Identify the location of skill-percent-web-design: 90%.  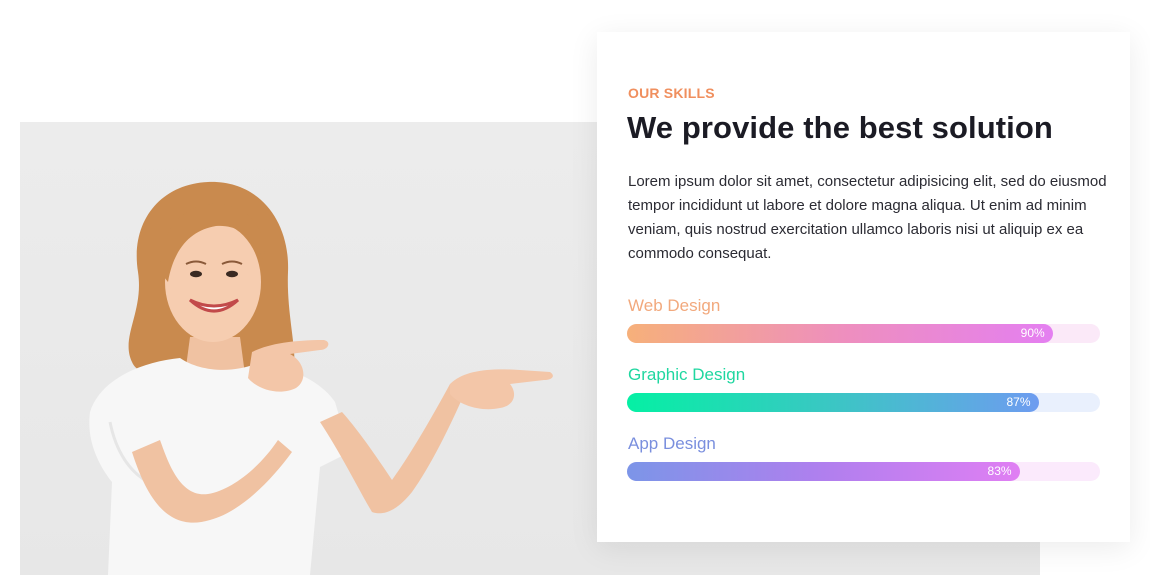
(1032, 333).